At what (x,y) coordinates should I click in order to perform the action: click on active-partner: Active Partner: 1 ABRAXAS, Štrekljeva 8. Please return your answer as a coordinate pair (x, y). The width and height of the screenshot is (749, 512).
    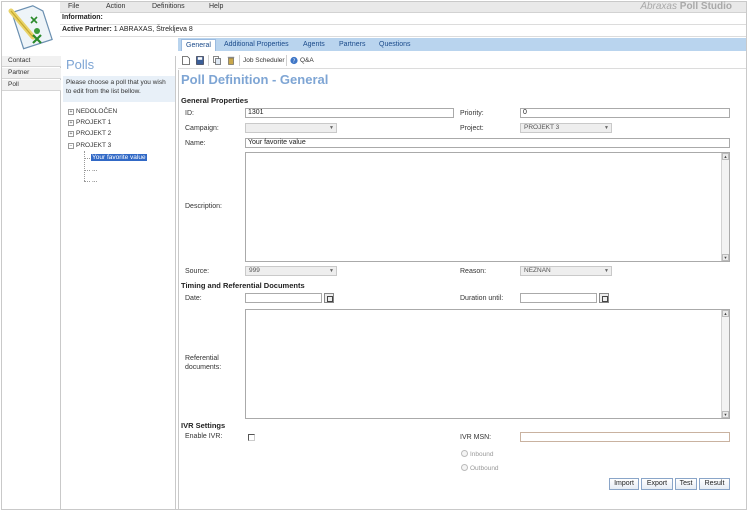
    Looking at the image, I should click on (127, 29).